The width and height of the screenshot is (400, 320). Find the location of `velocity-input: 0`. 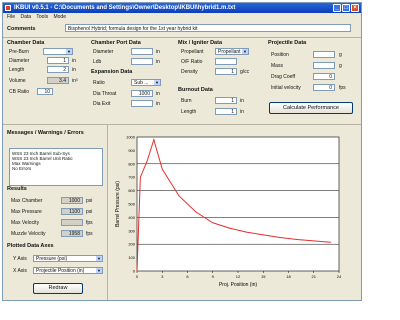

velocity-input: 0 is located at coordinates (324, 87).